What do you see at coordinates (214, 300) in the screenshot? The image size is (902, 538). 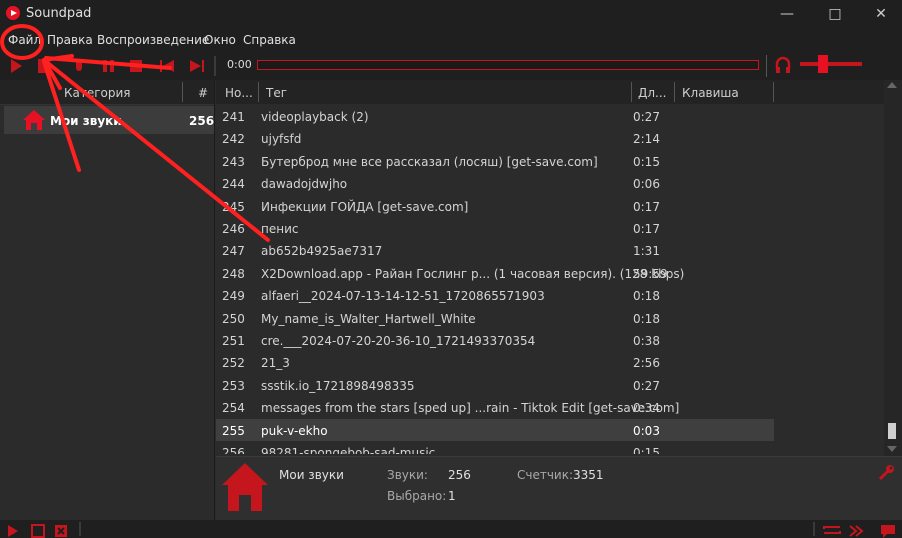 I see `panel-splitter` at bounding box center [214, 300].